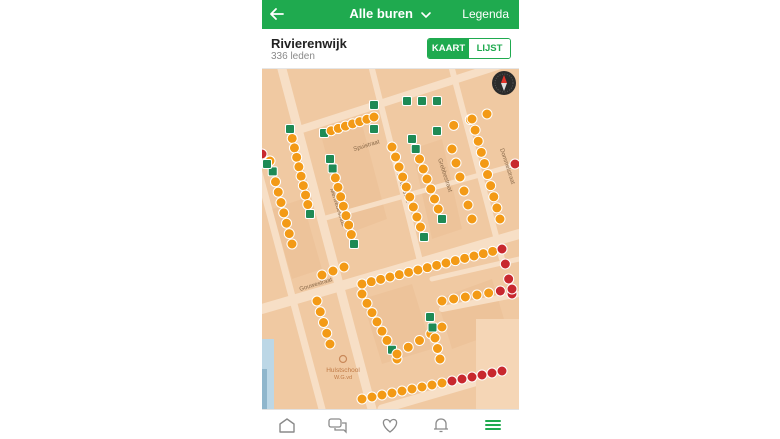 This screenshot has width=780, height=439. What do you see at coordinates (338, 425) in the screenshot?
I see `chat-icon` at bounding box center [338, 425].